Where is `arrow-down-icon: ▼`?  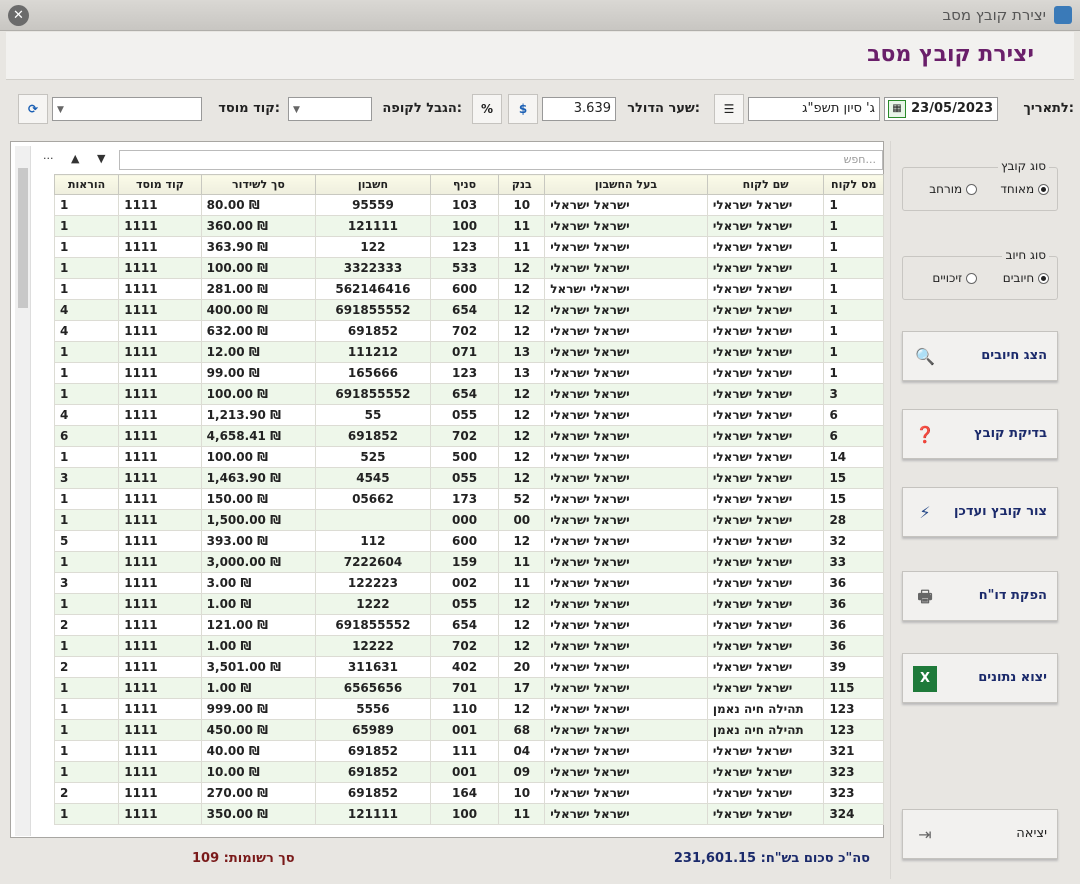
arrow-down-icon: ▼ is located at coordinates (101, 158).